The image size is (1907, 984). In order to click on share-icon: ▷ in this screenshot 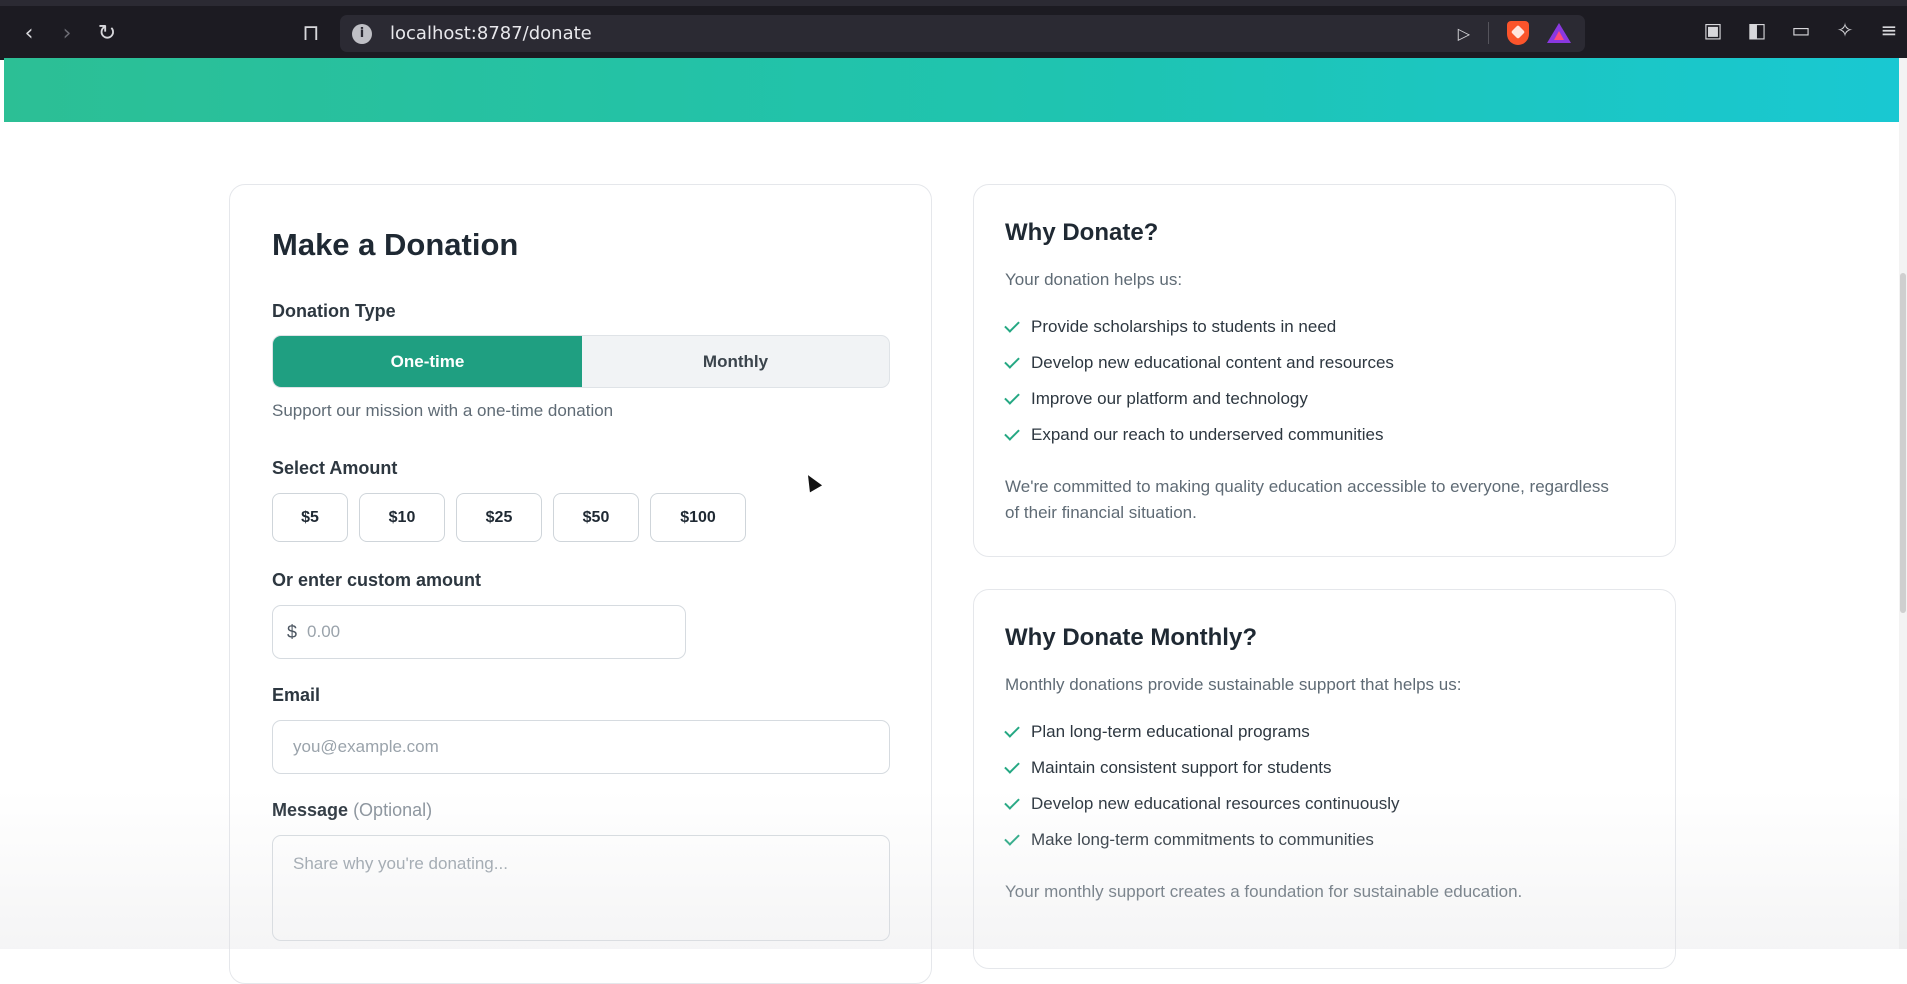, I will do `click(1464, 33)`.